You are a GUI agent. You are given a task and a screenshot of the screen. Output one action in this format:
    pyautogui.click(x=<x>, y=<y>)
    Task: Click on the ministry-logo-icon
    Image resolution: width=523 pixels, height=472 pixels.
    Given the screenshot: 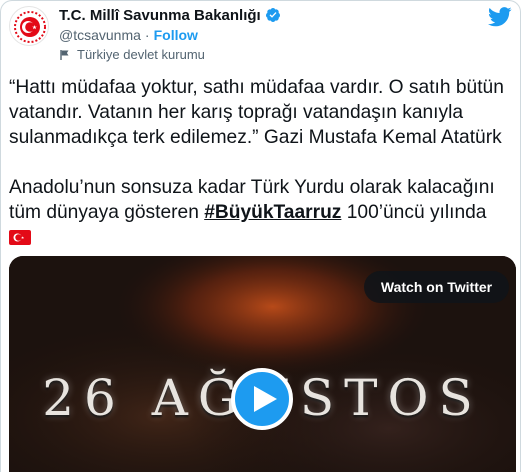 What is the action you would take?
    pyautogui.click(x=30, y=27)
    